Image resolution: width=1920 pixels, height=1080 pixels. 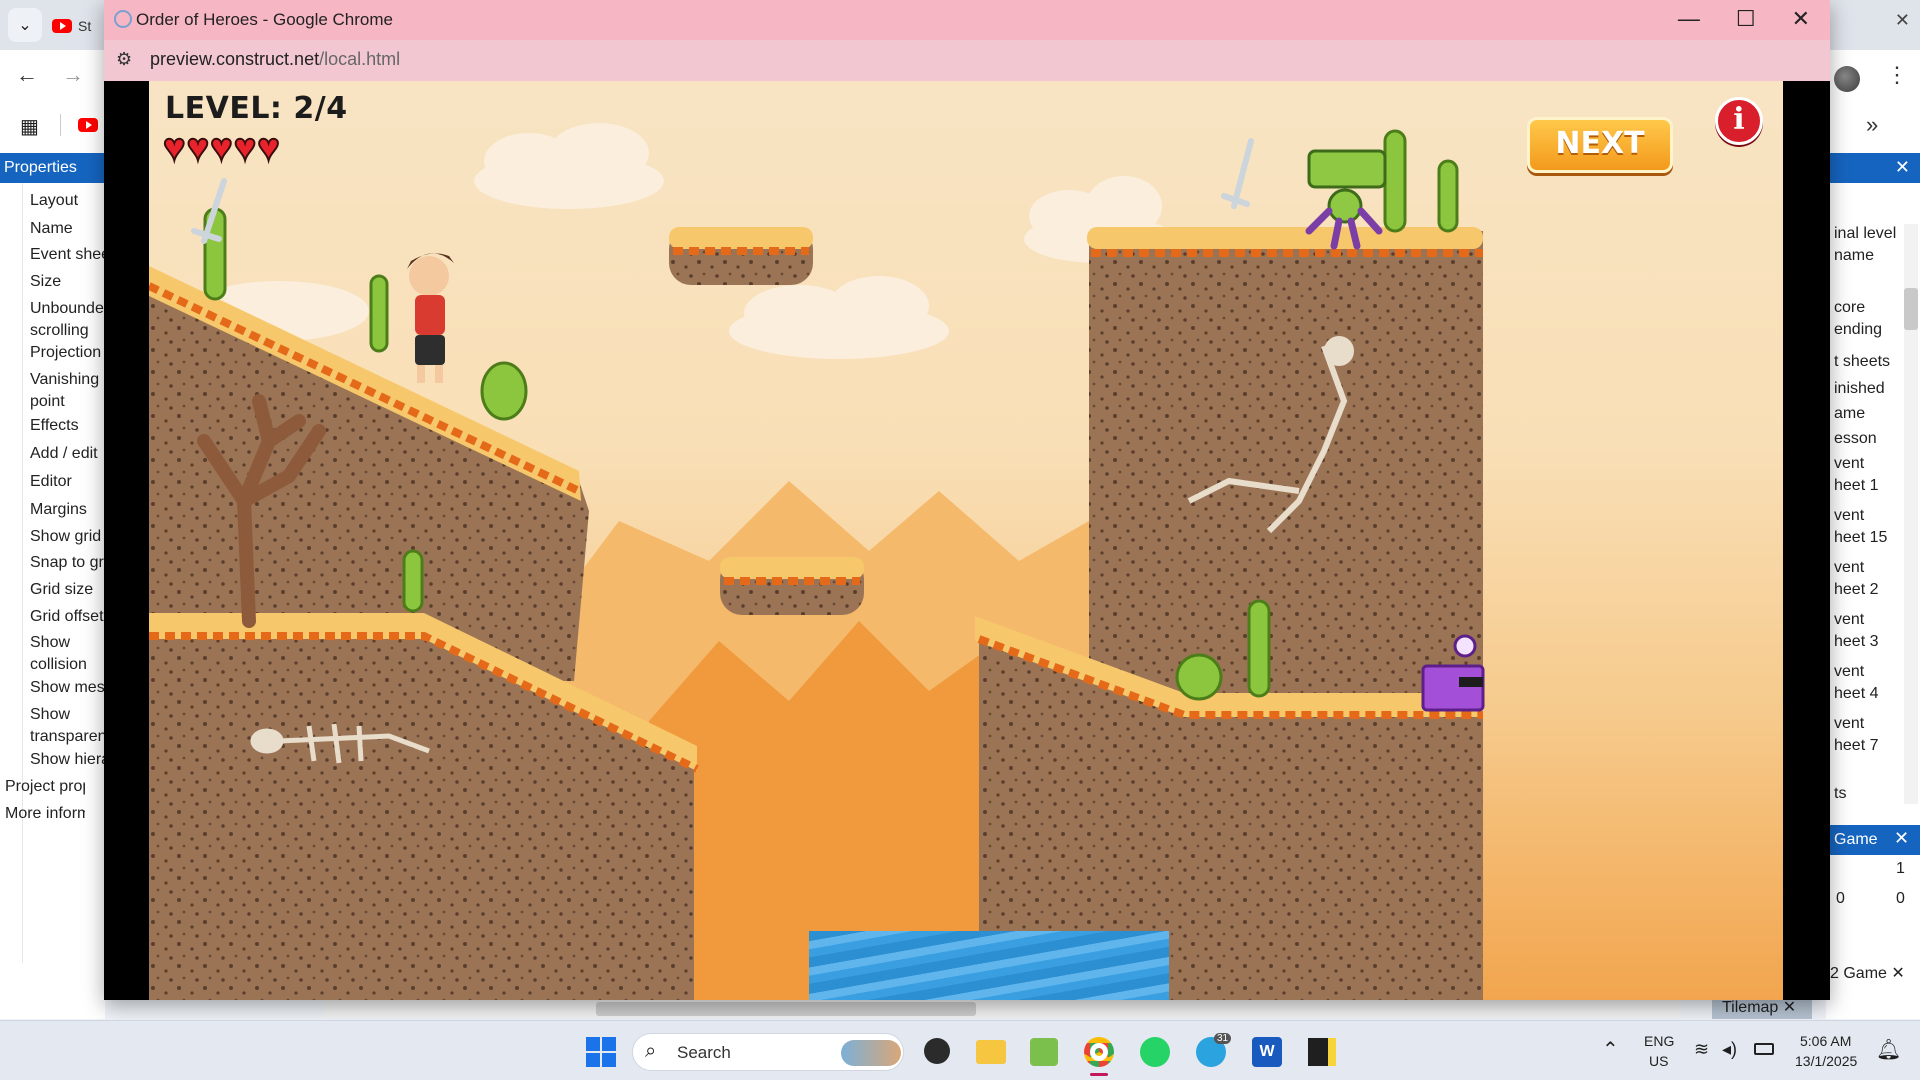 I want to click on project-item: vent heet 2, so click(x=1864, y=579).